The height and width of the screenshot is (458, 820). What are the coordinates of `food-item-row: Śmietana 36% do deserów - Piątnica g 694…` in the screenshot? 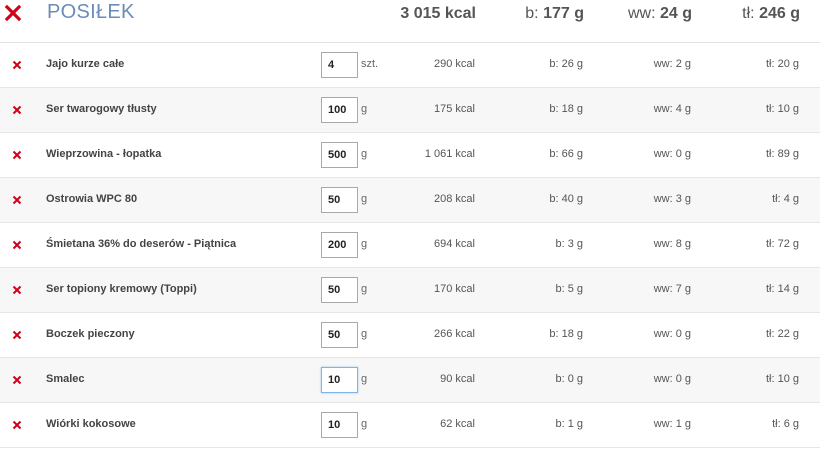 It's located at (410, 245).